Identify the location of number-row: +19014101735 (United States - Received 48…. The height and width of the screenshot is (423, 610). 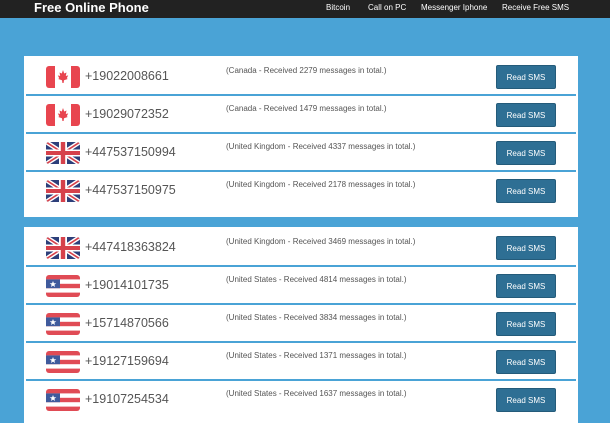
(301, 286).